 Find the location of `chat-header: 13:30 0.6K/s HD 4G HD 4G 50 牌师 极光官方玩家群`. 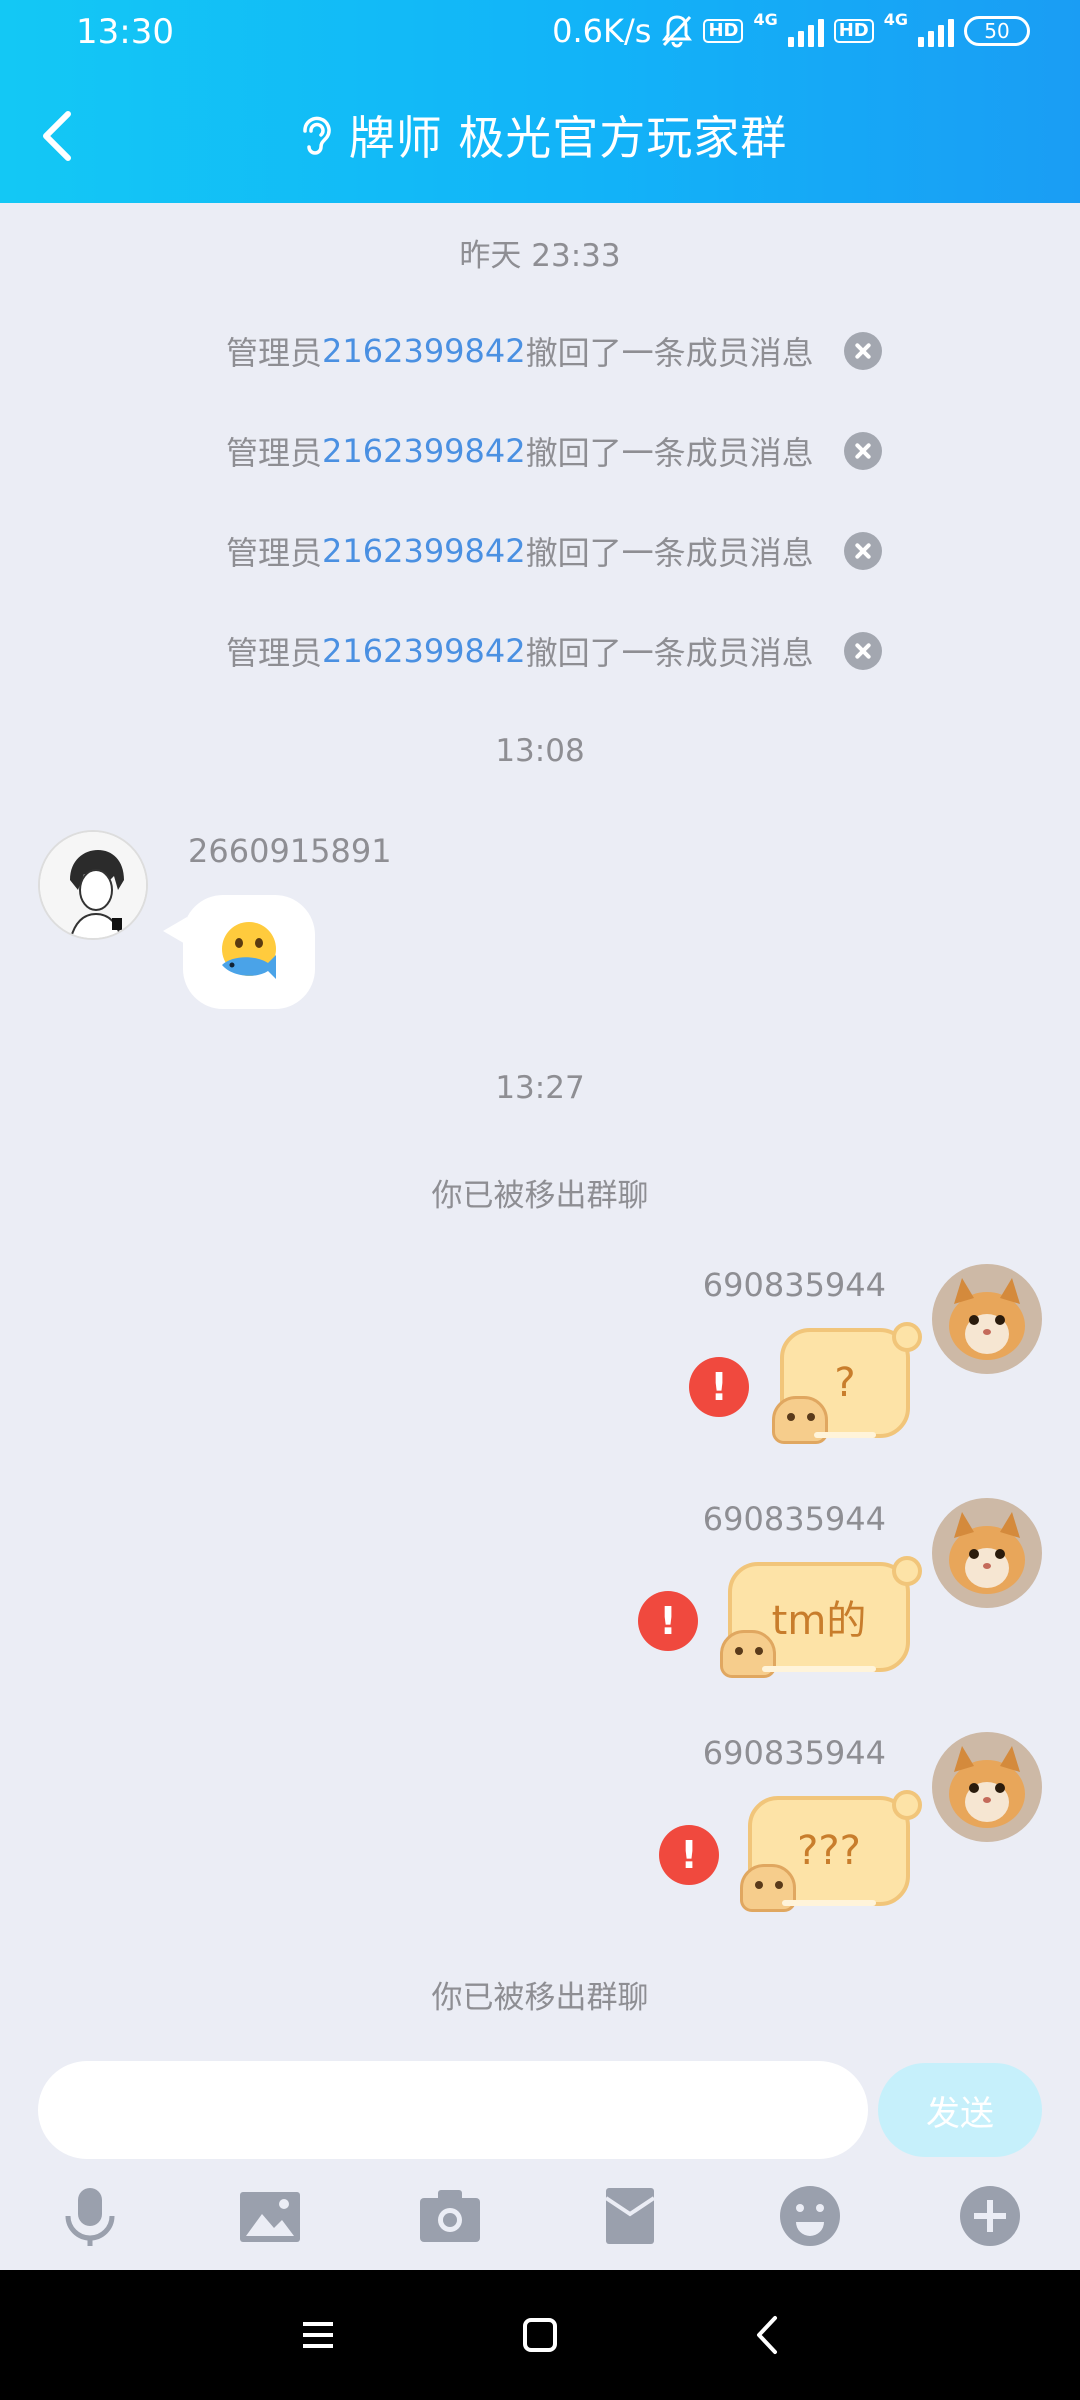

chat-header: 13:30 0.6K/s HD 4G HD 4G 50 牌师 极光官方玩家群 is located at coordinates (540, 101).